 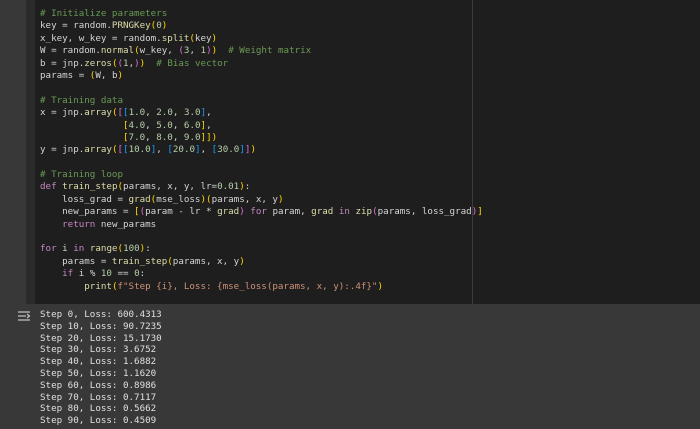 I want to click on code-line: if i % 10 == 0:, so click(x=104, y=274).